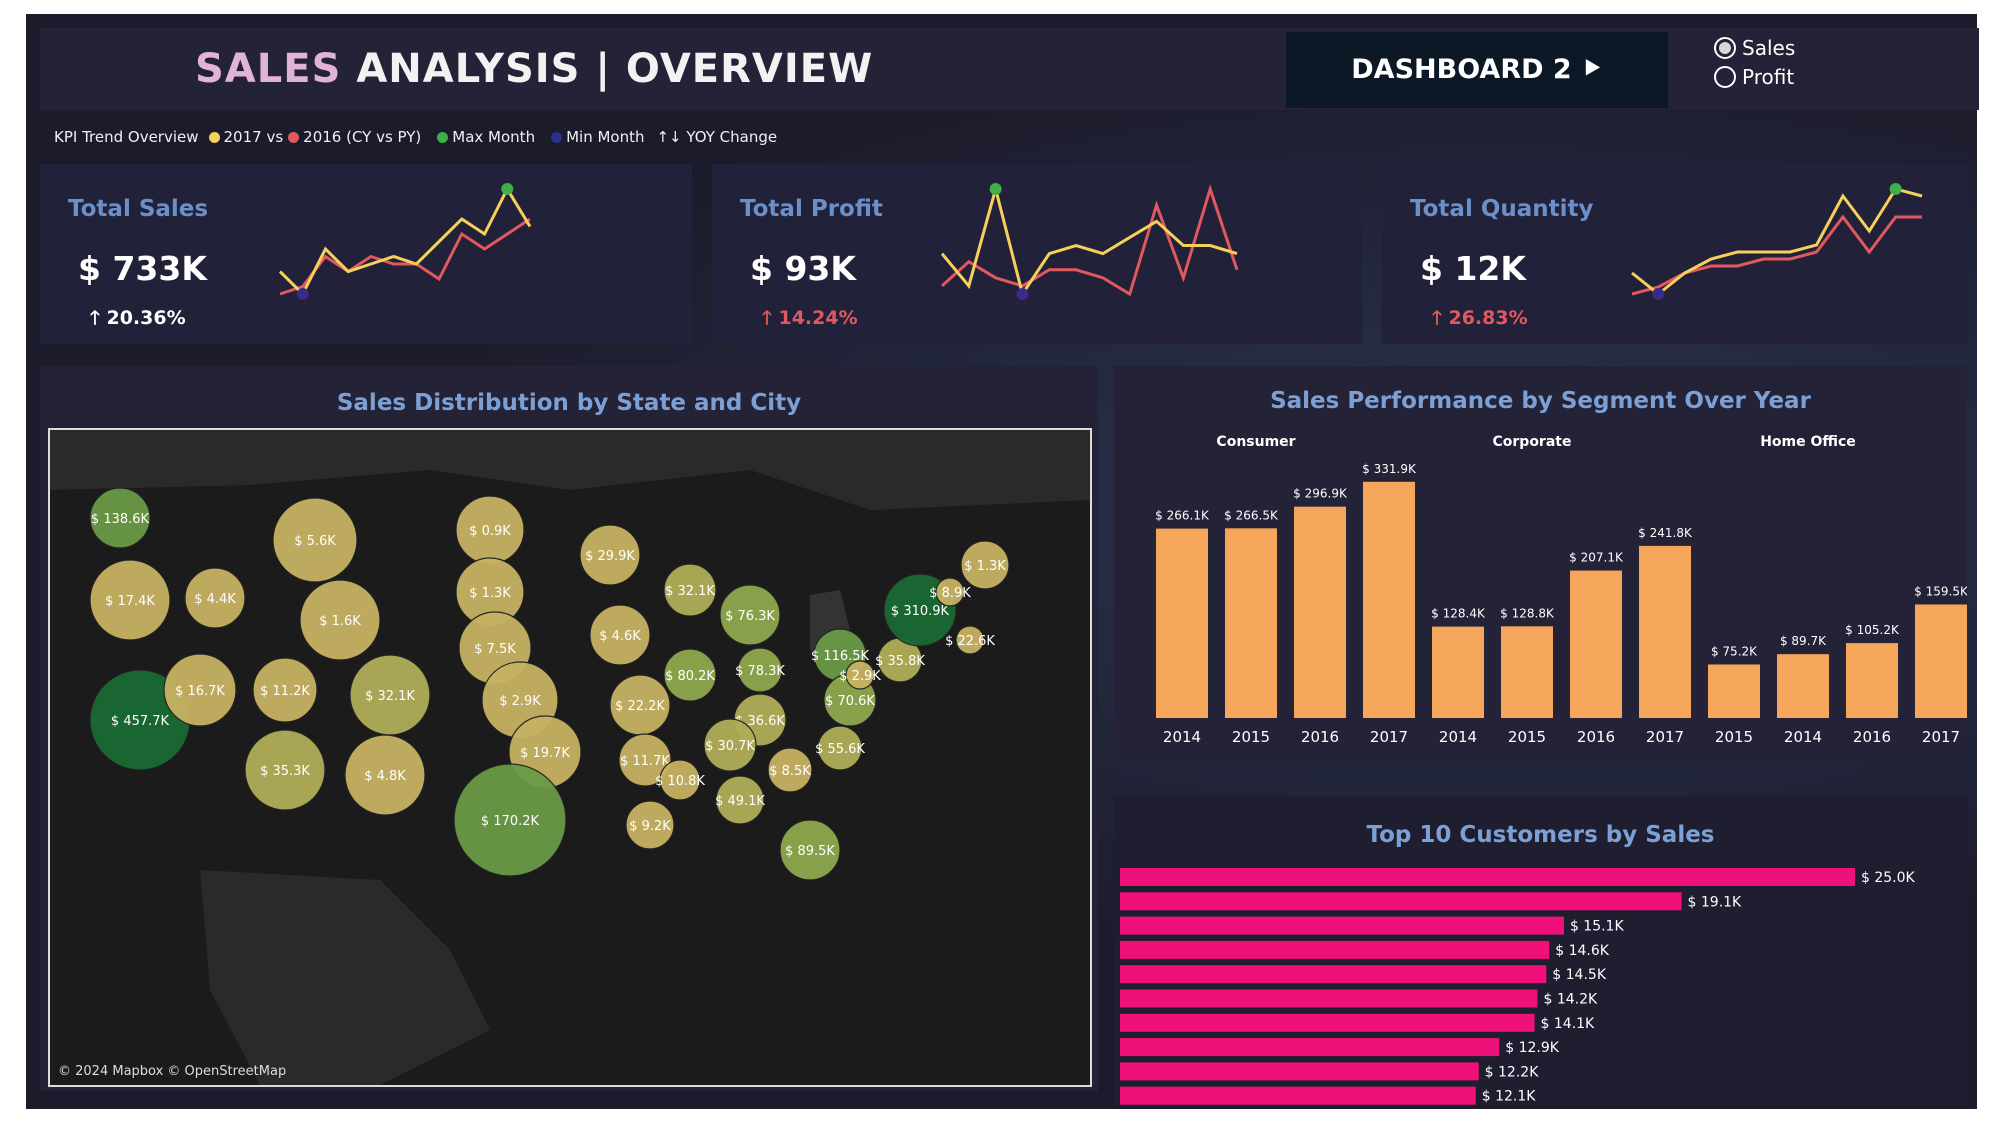 The height and width of the screenshot is (1124, 1999). Describe the element at coordinates (1477, 70) in the screenshot. I see `dashboard-2-button: DASHBOARD 2 ⯈` at that location.